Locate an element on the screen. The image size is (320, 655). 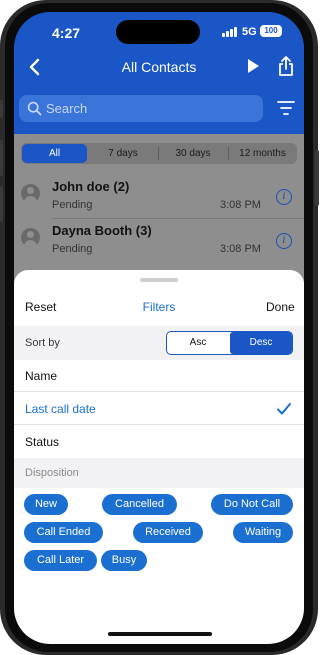
sort-asc-option: Asc is located at coordinates (198, 343).